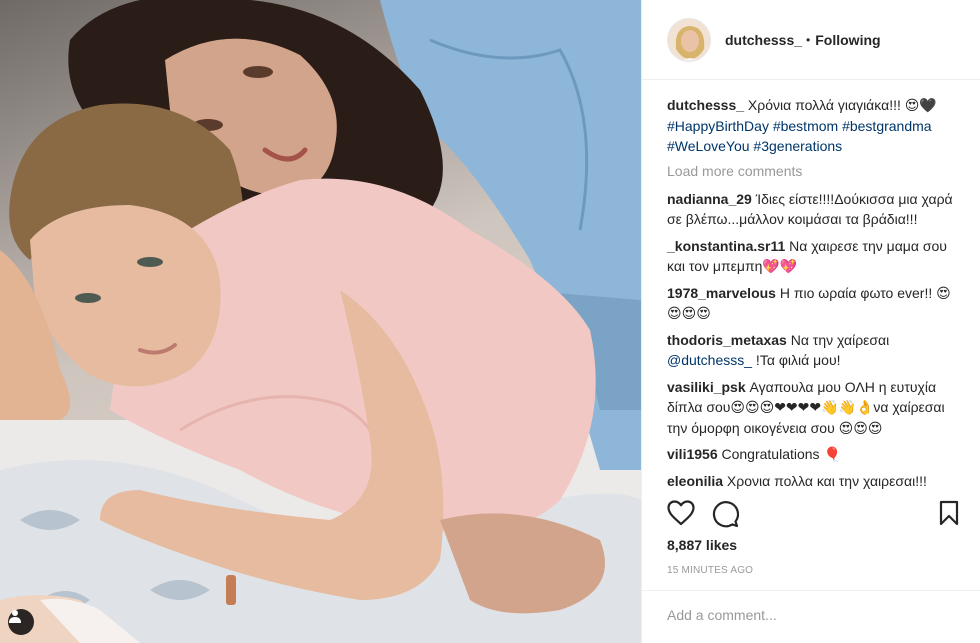  What do you see at coordinates (21, 622) in the screenshot?
I see `user-tag-icon` at bounding box center [21, 622].